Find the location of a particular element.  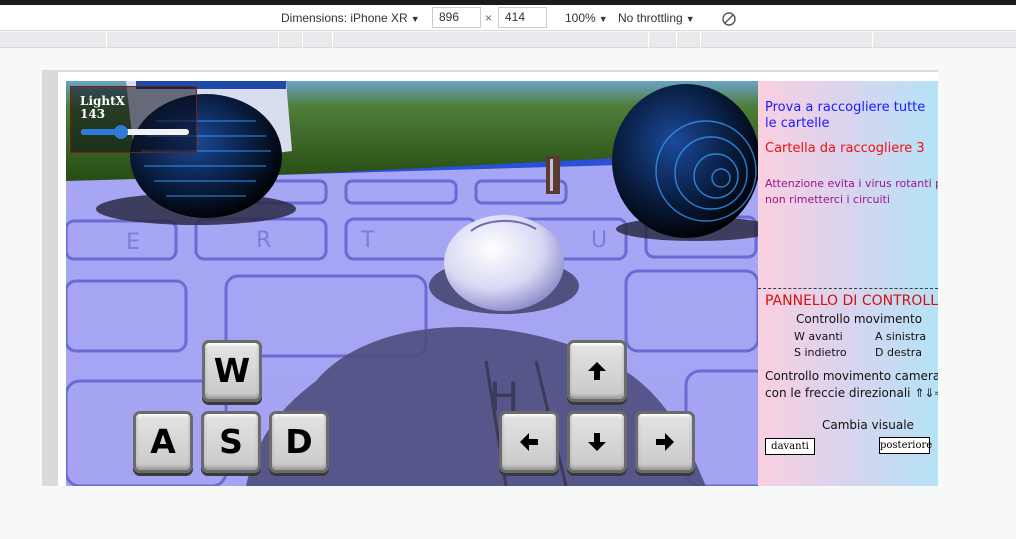

zoom-dropdown: 100% ▼ is located at coordinates (586, 18).